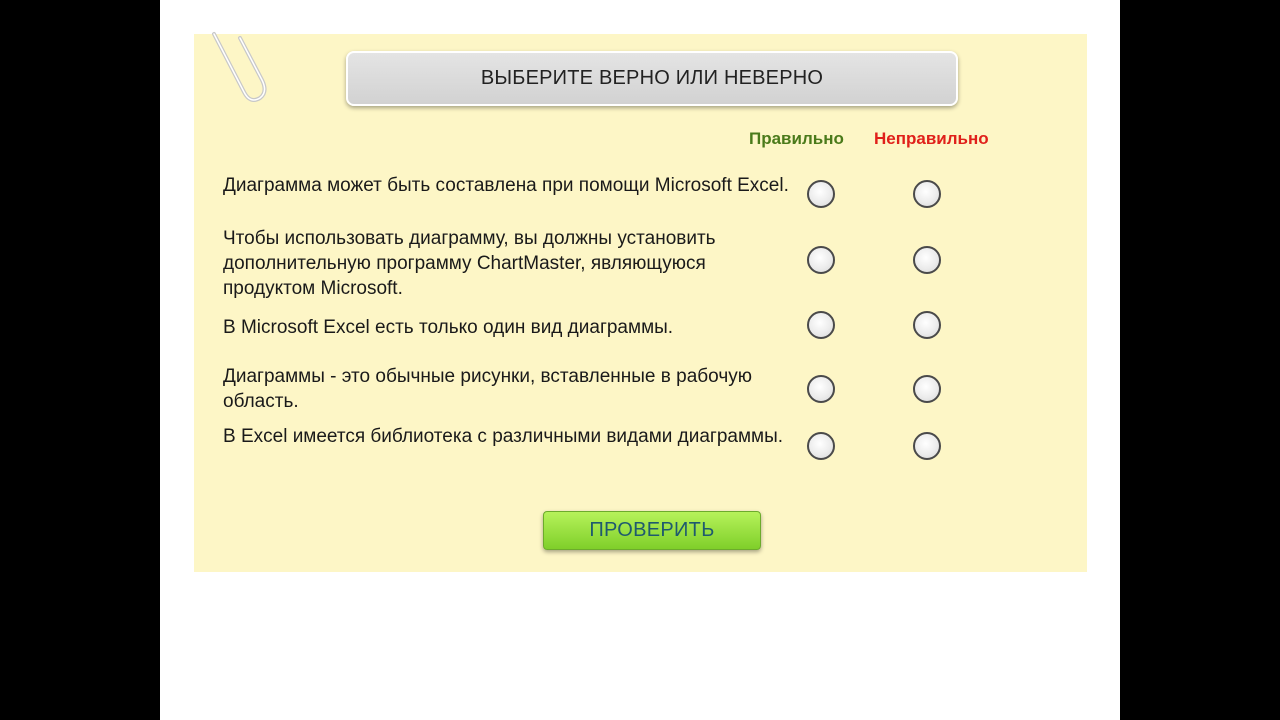 The height and width of the screenshot is (720, 1280). I want to click on question-1-false-radio, so click(927, 194).